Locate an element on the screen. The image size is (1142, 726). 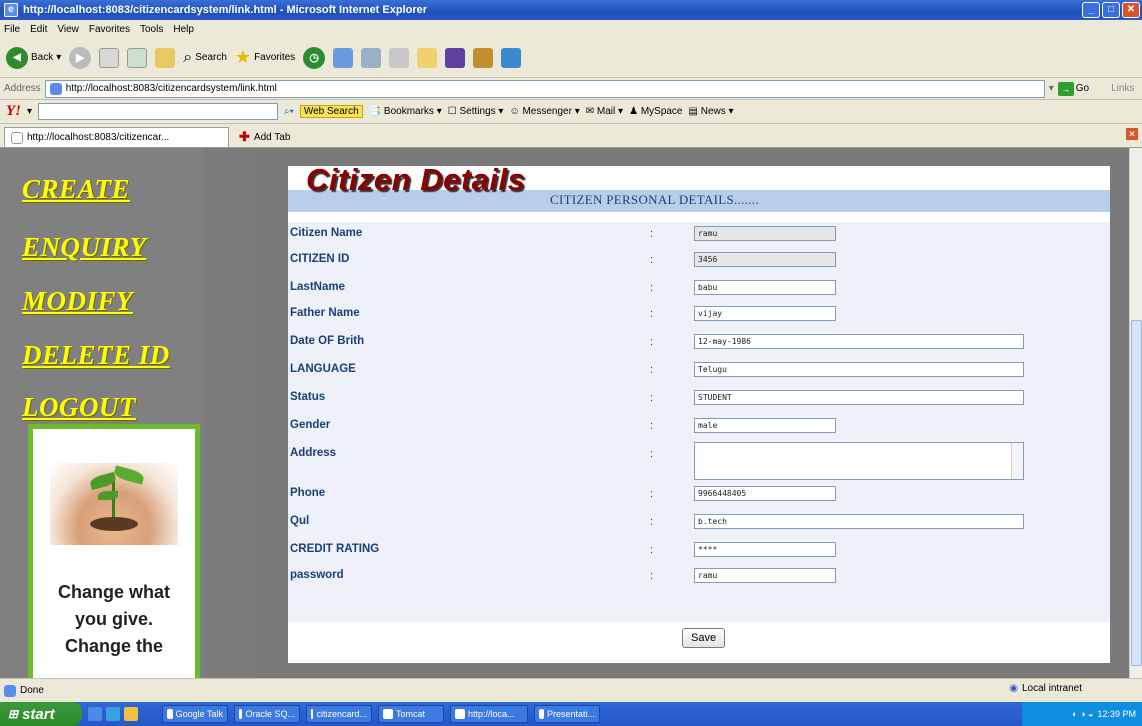
field-label: password is located at coordinates (317, 575).